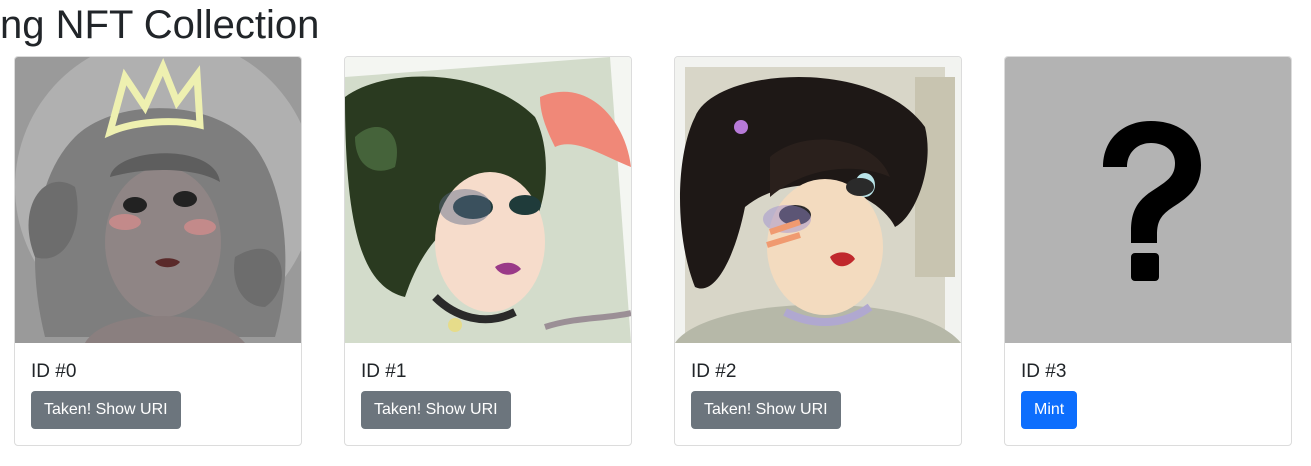  Describe the element at coordinates (1049, 410) in the screenshot. I see `mint-button: Mint` at that location.